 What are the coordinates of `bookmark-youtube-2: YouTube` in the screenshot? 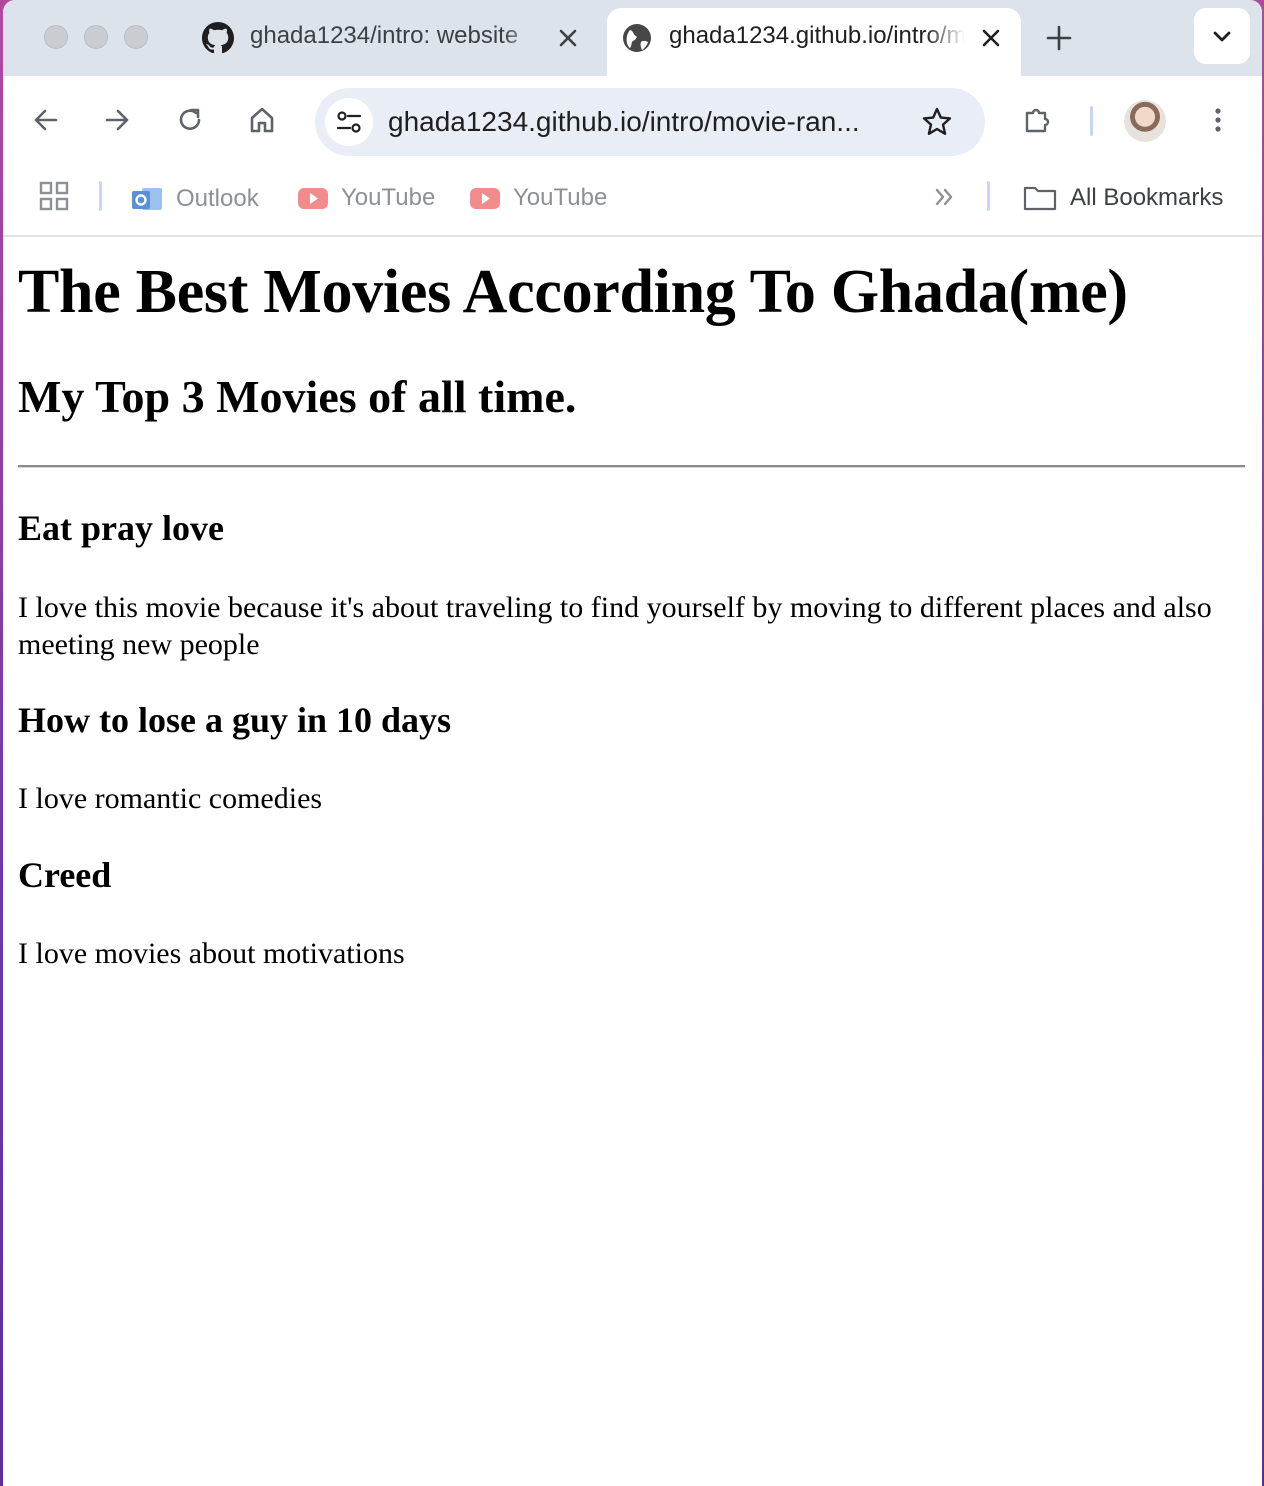 It's located at (538, 198).